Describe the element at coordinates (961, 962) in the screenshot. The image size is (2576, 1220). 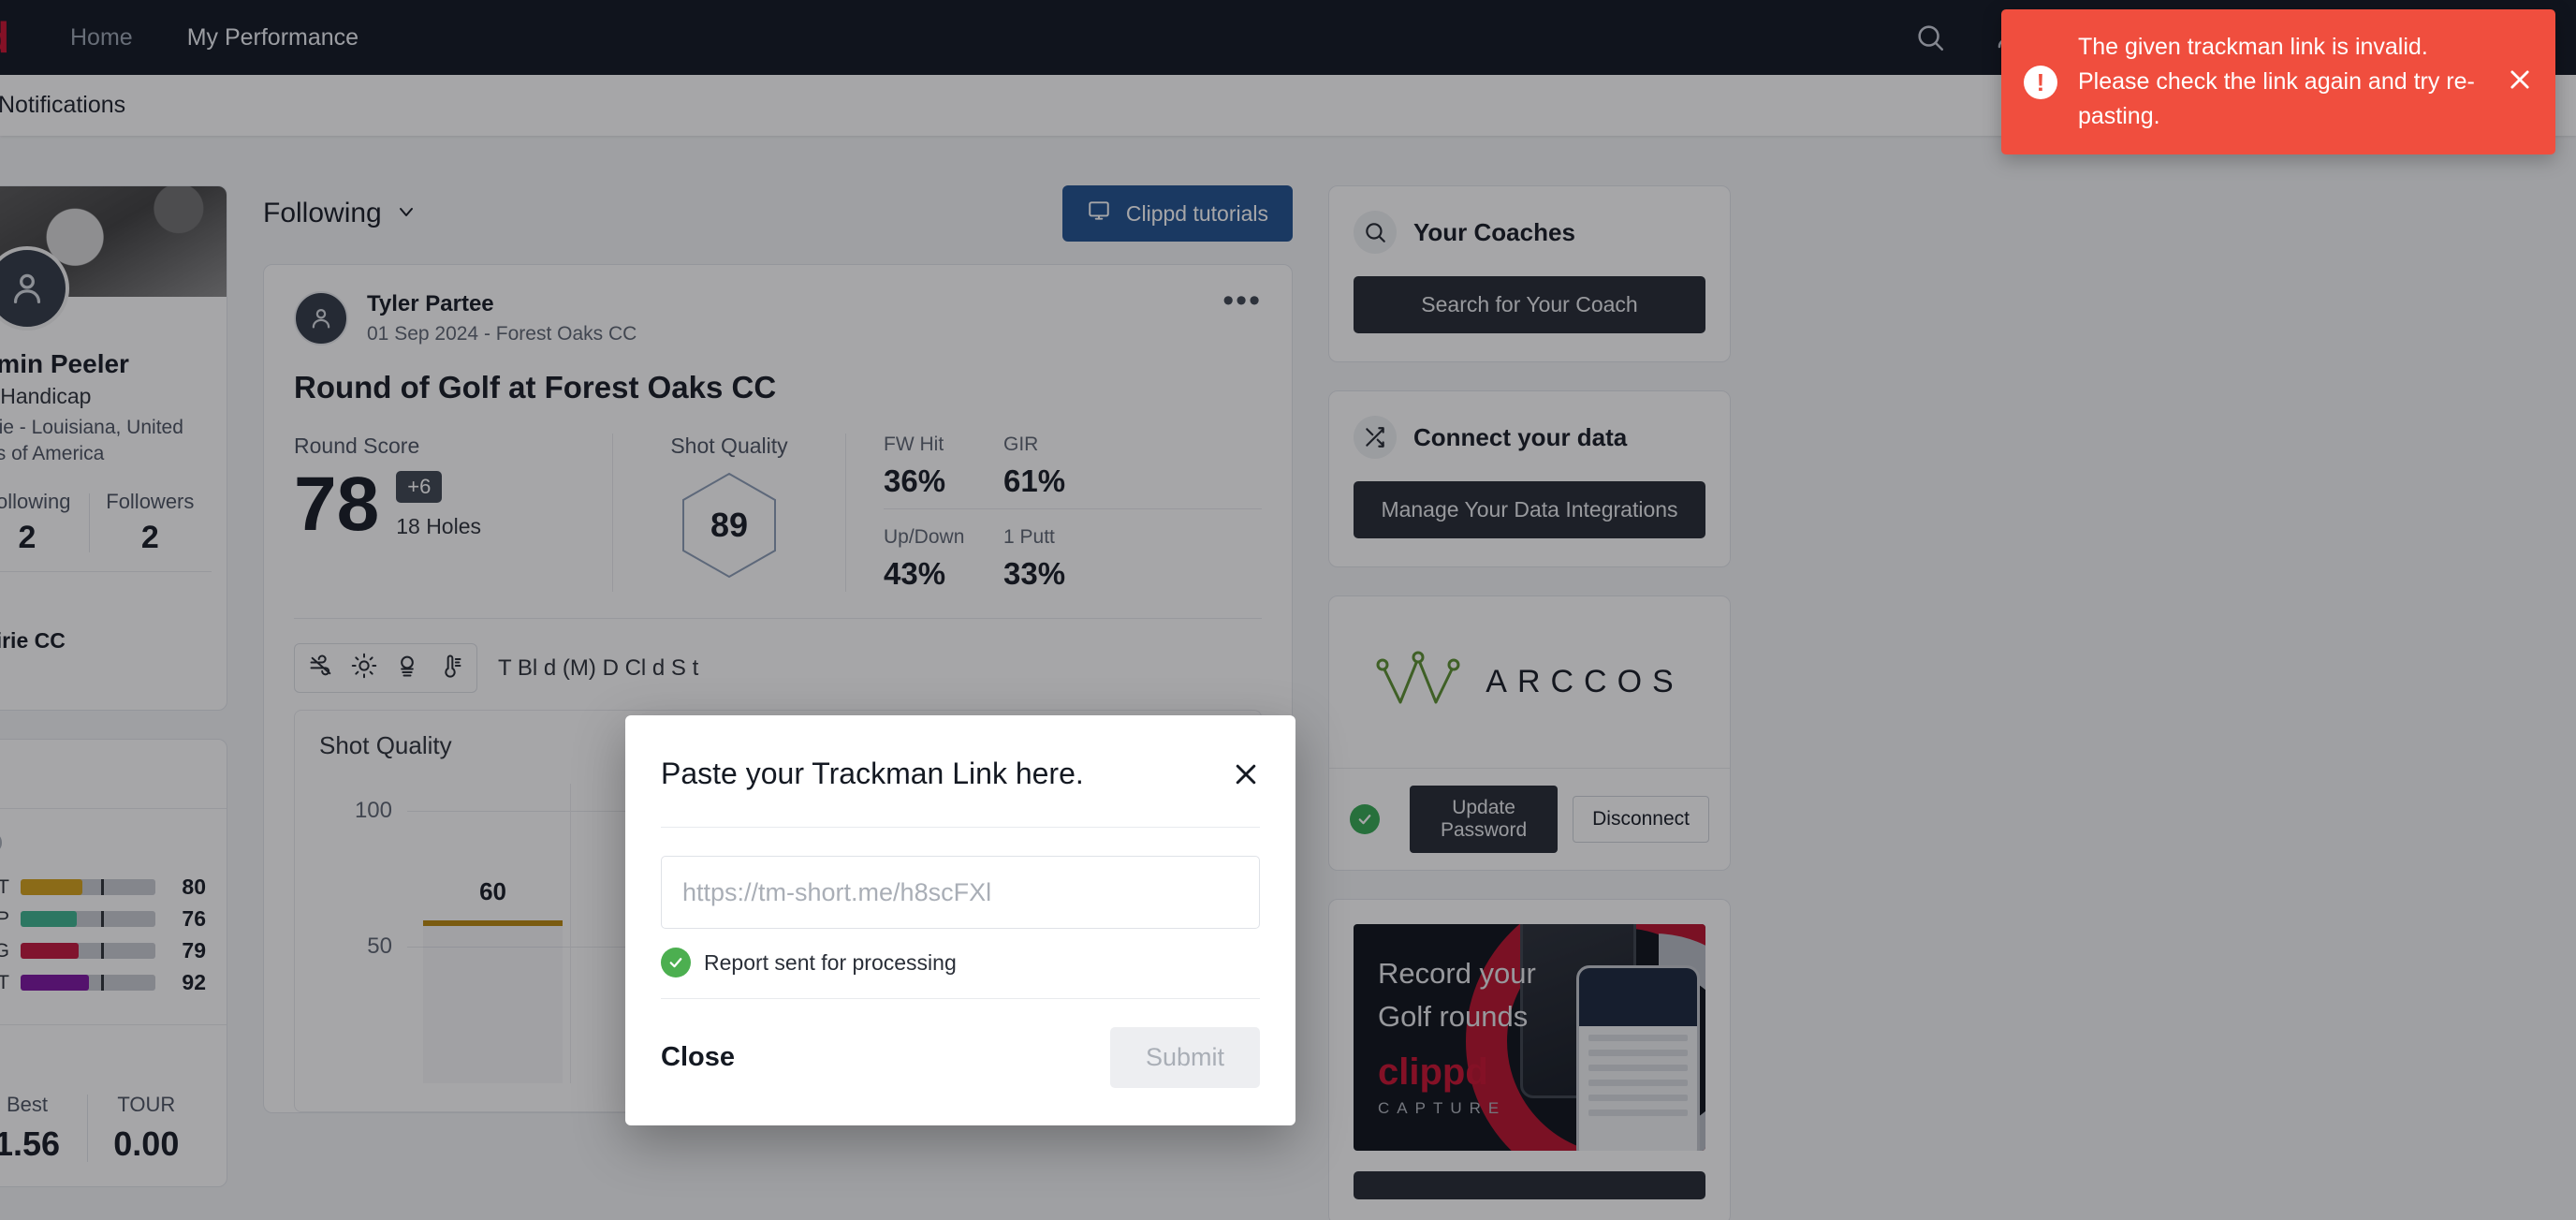
I see `modal-status: Report sent for processing` at that location.